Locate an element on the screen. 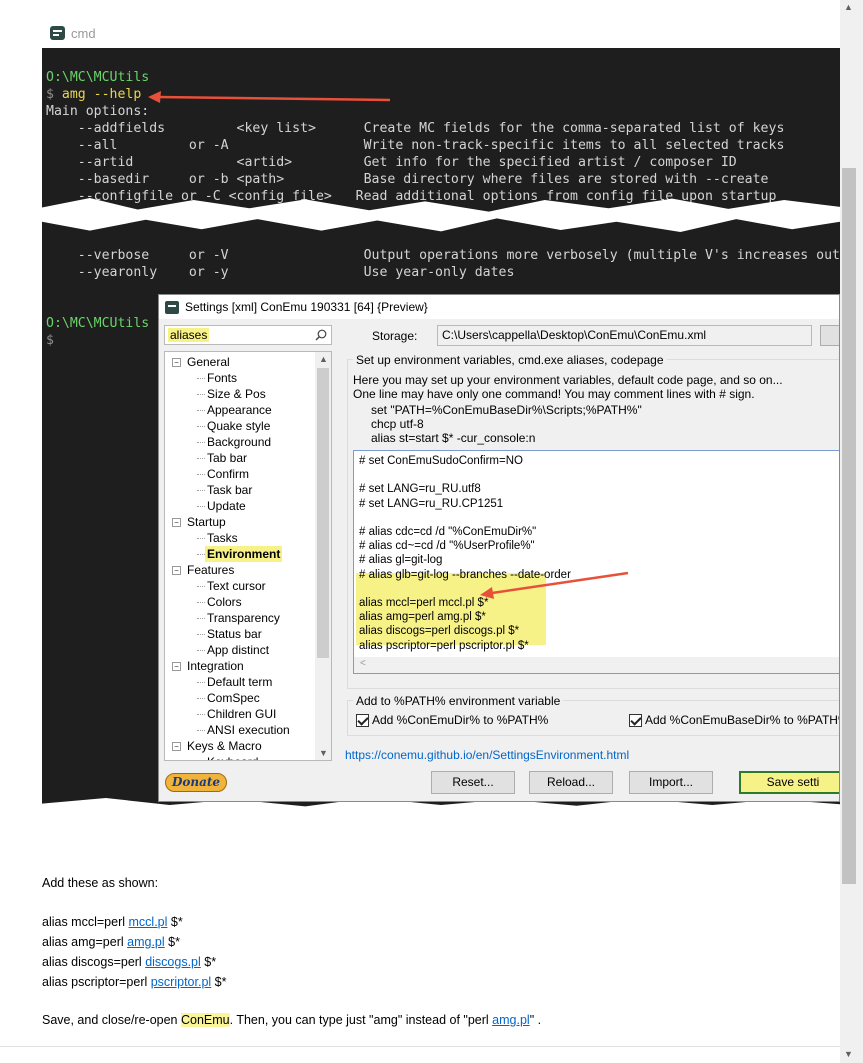 Image resolution: width=863 pixels, height=1063 pixels. terminal-output-line: --yearonly or -y Use year-only dates is located at coordinates (280, 272).